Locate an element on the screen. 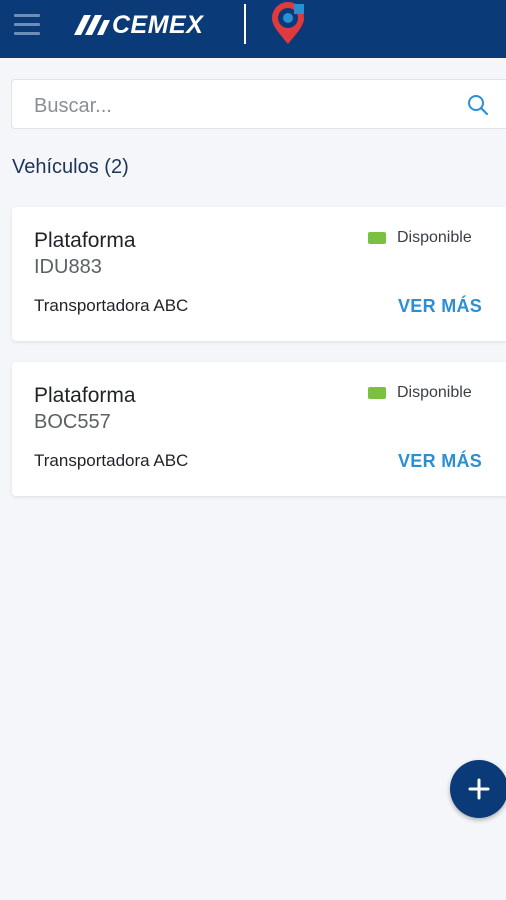  app-header: CEMEX is located at coordinates (253, 29).